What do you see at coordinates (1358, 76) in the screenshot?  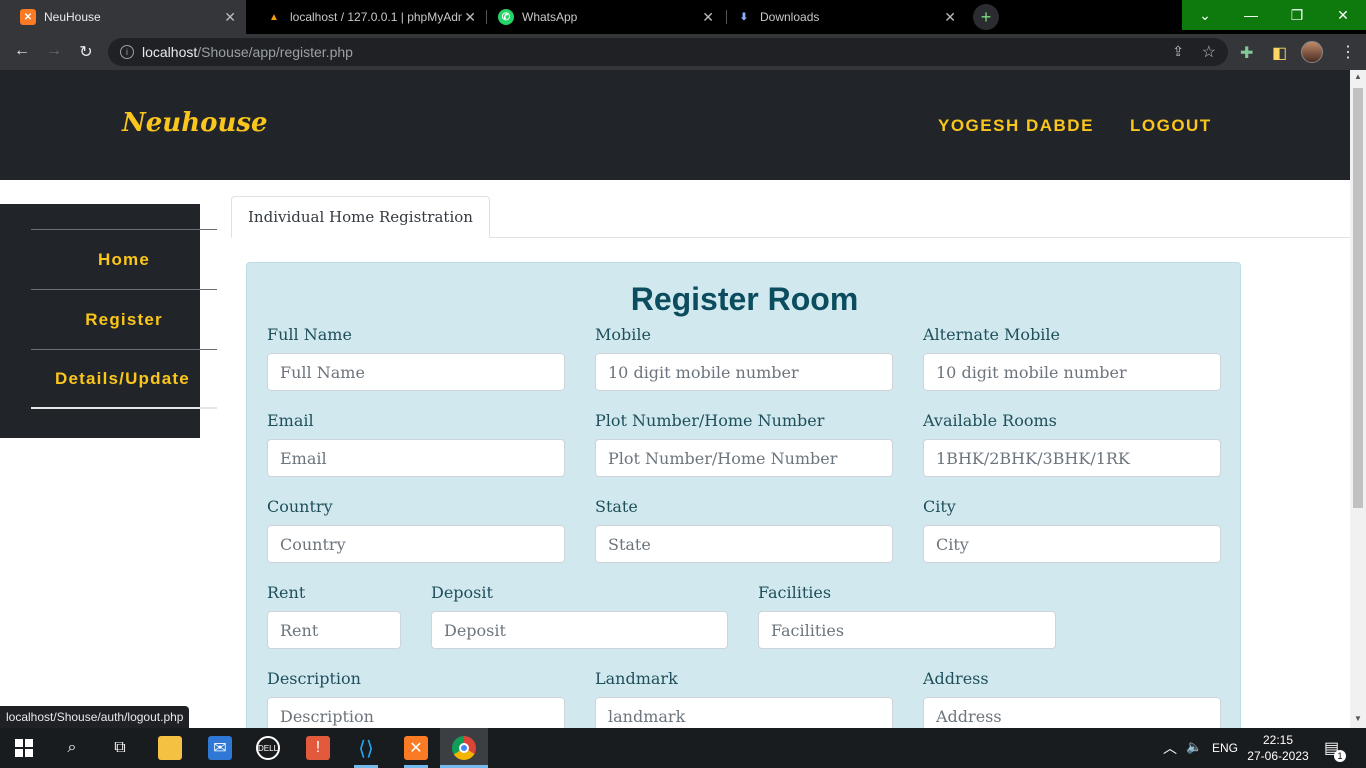 I see `scroll-up-arrow-icon: ▲` at bounding box center [1358, 76].